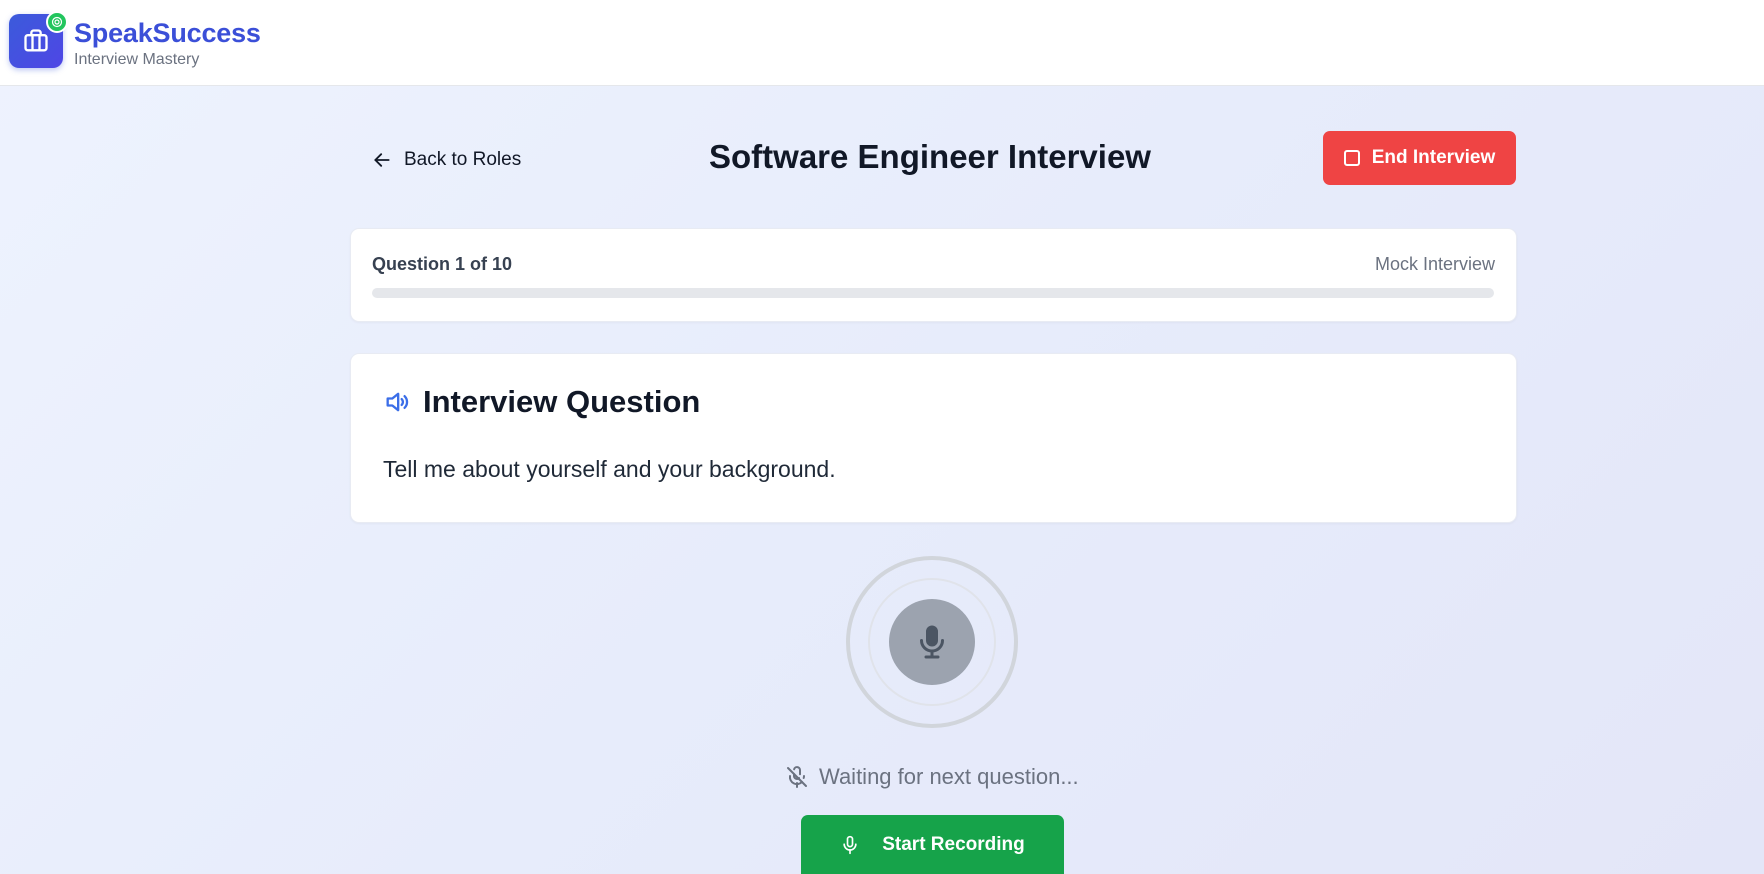  I want to click on top-navigation-bar: SpeakSuccess Interview Mastery, so click(882, 43).